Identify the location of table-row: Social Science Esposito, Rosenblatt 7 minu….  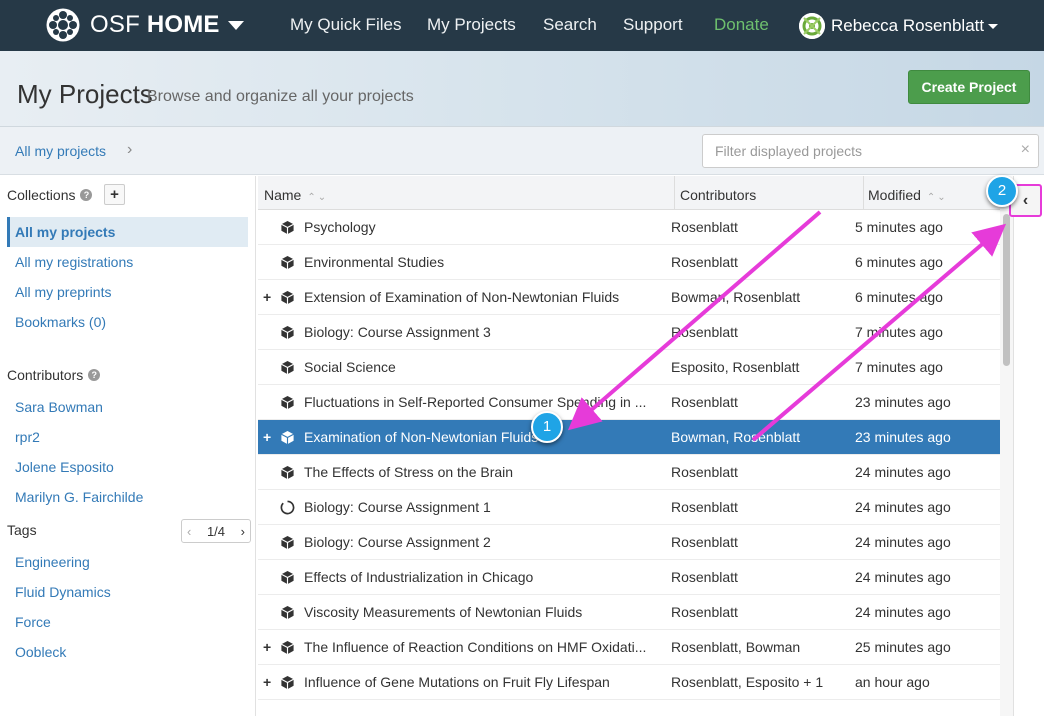
(629, 367).